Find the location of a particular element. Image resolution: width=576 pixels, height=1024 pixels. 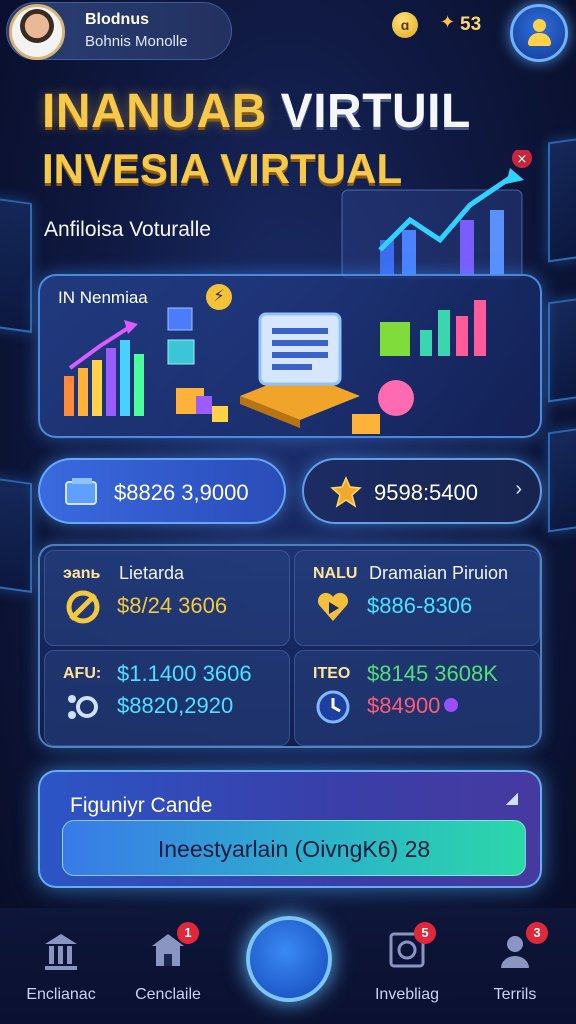

stat-secondary-value: $1.1400 3606 is located at coordinates (184, 673).